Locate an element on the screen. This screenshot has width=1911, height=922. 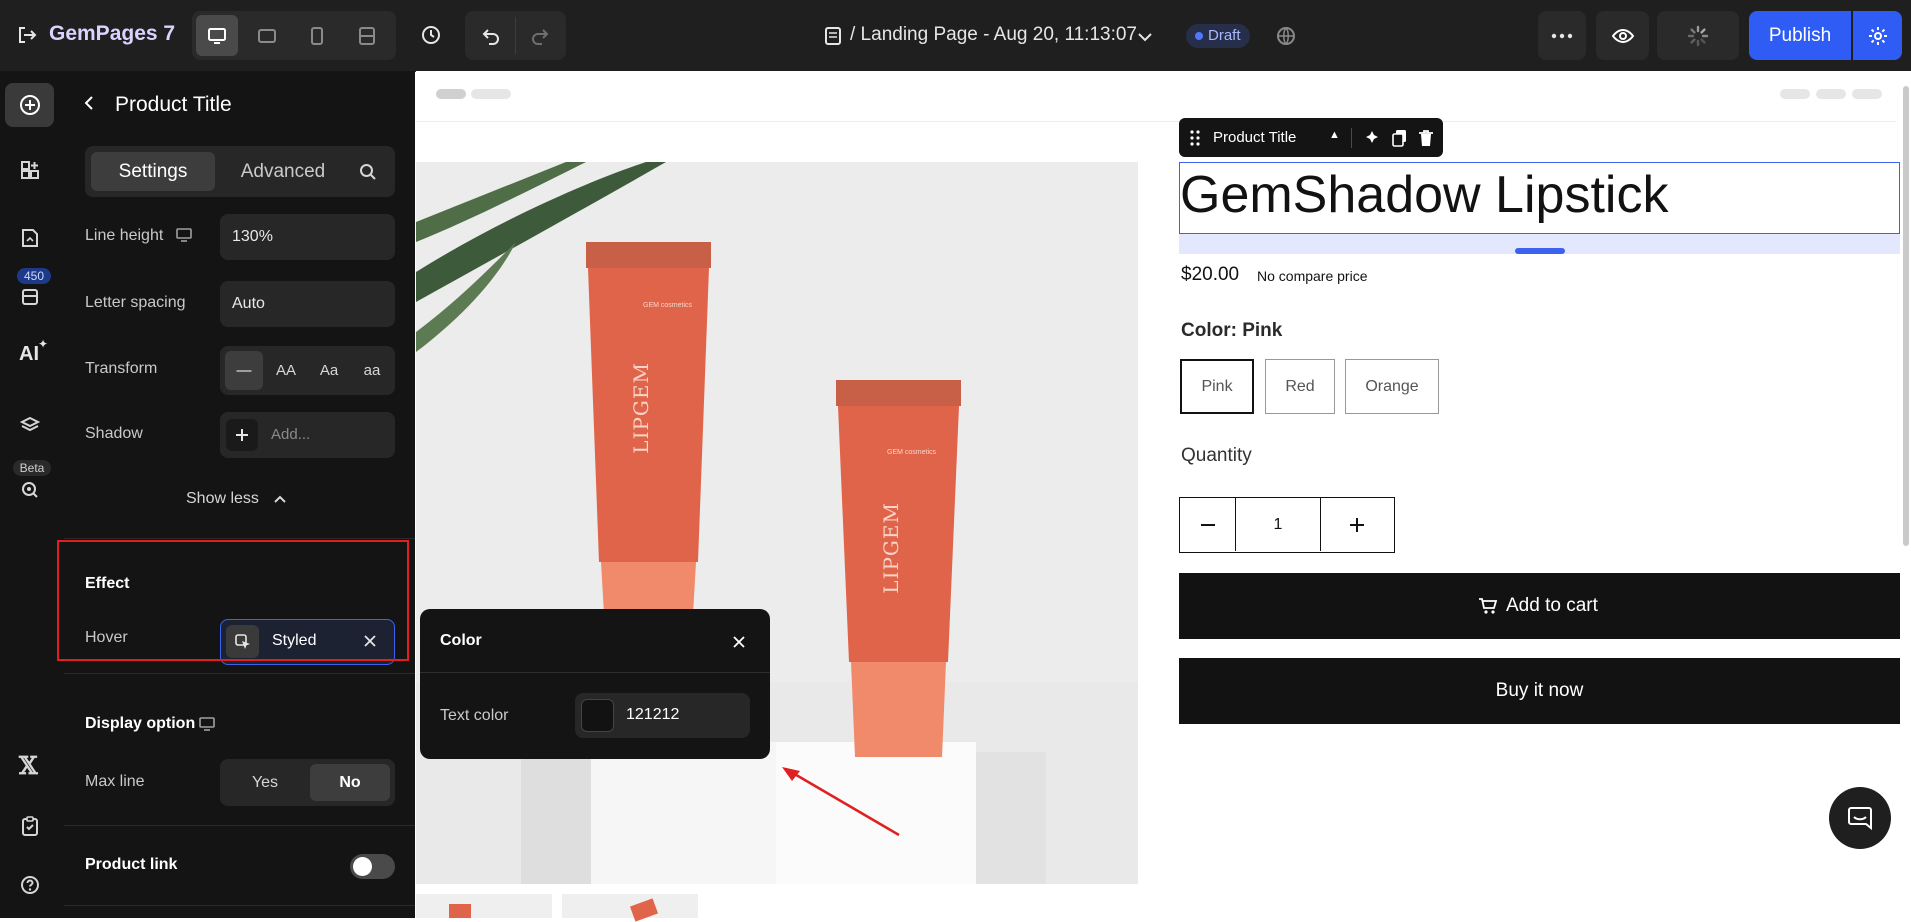
page-title: / Landing Page - Aug 20, 11:13:07 is located at coordinates (993, 35).